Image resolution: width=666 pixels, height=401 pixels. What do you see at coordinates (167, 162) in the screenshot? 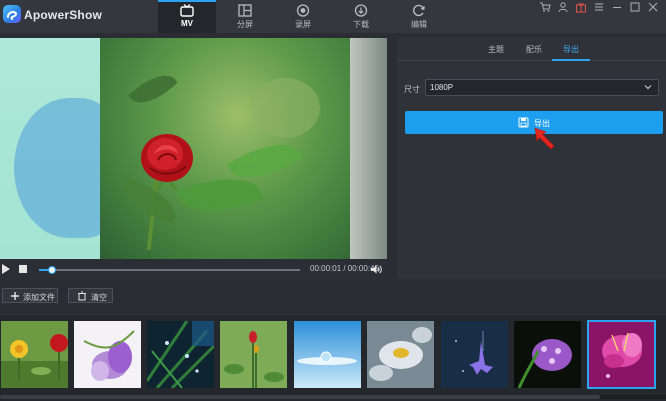
I see `rose-graphic` at bounding box center [167, 162].